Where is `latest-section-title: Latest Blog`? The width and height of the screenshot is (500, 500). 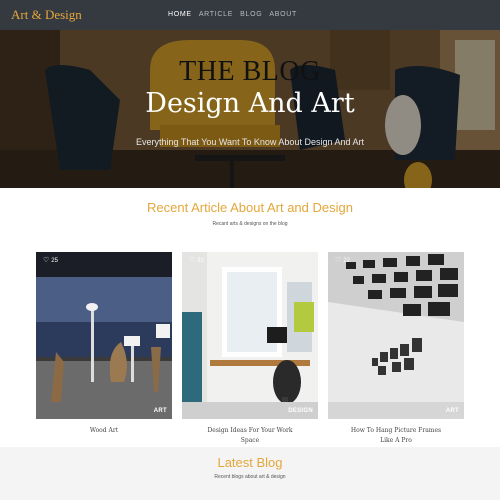 latest-section-title: Latest Blog is located at coordinates (250, 462).